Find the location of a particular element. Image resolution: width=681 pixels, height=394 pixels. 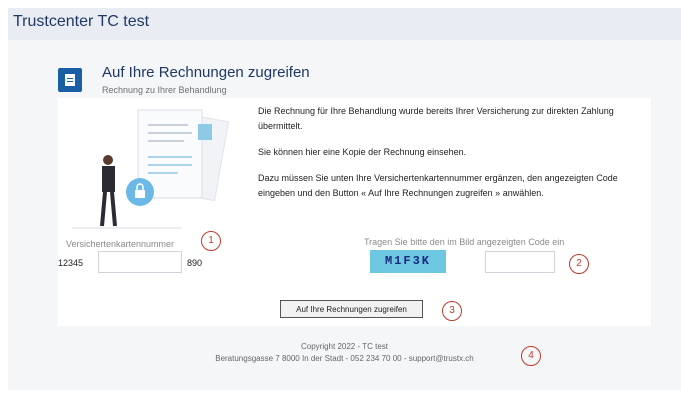

annotation-marker-1: 1 is located at coordinates (211, 241).